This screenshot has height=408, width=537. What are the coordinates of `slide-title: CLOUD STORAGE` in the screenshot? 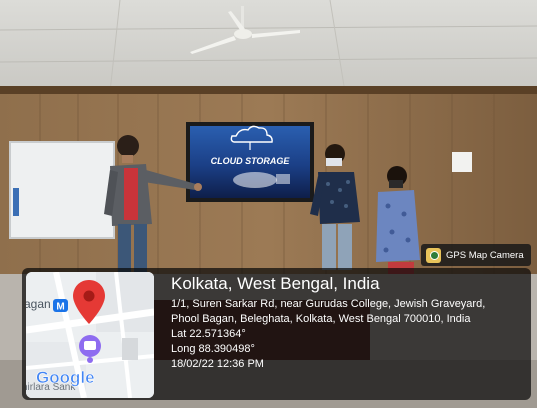 It's located at (251, 161).